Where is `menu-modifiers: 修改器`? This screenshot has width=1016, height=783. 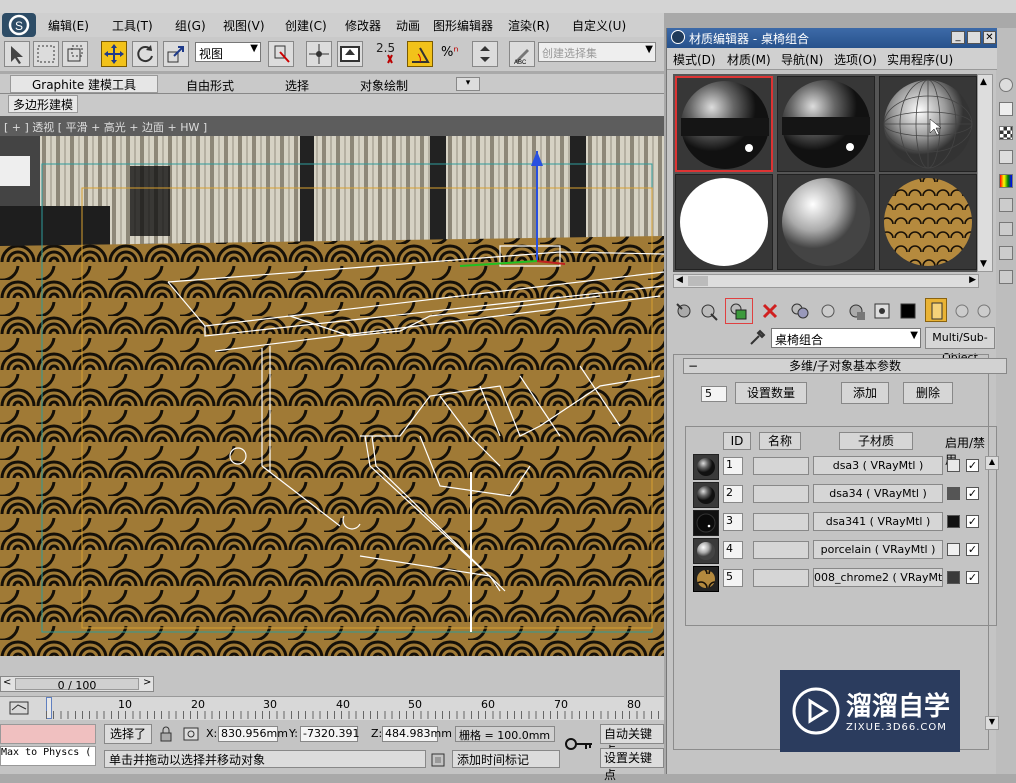
menu-modifiers: 修改器 is located at coordinates (363, 25).